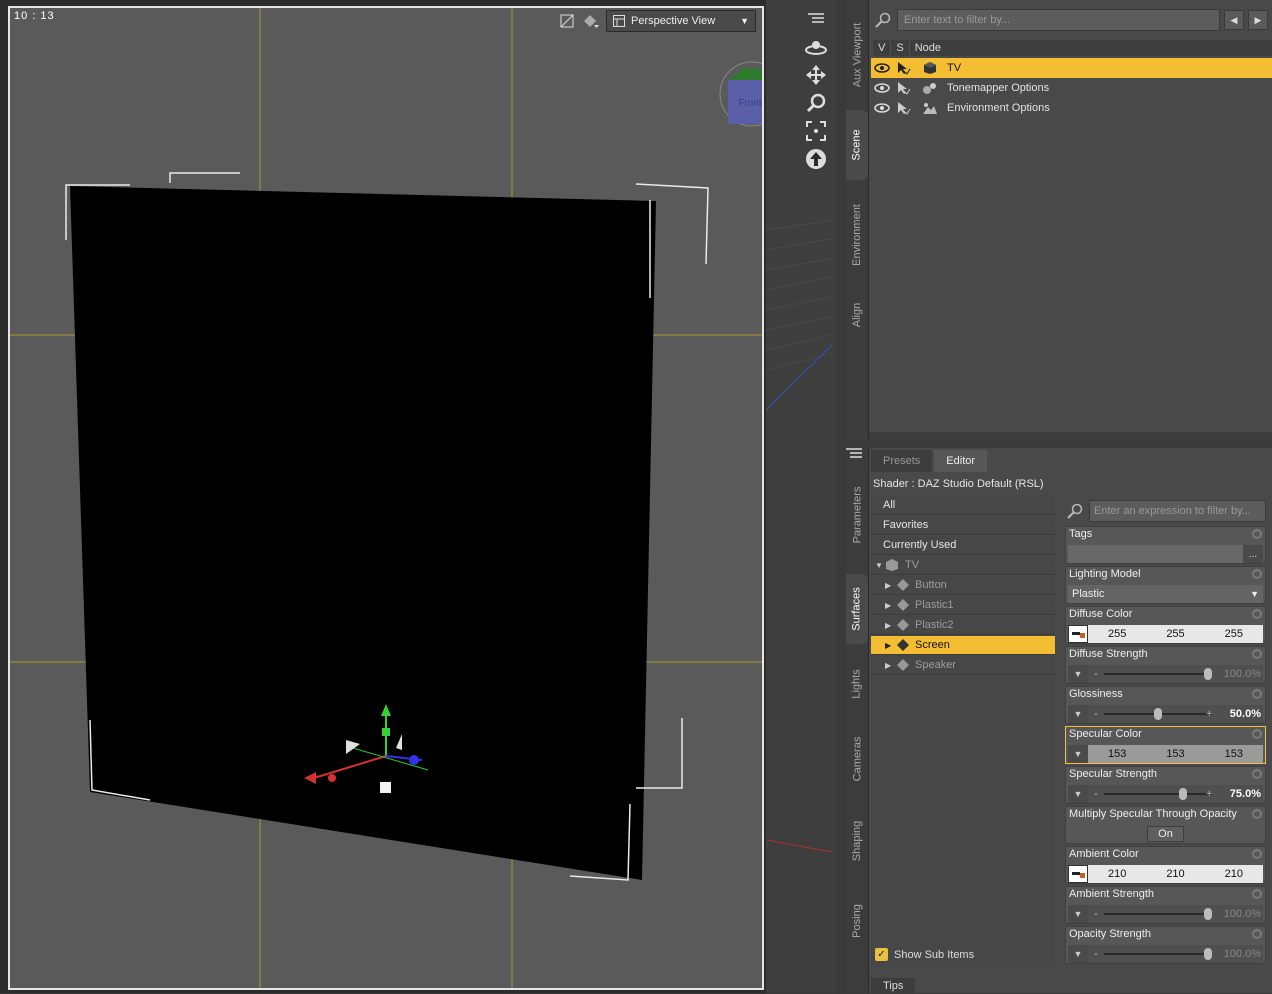 Image resolution: width=1272 pixels, height=994 pixels. I want to click on surface-item-plastic2: ▶ Plastic2, so click(963, 625).